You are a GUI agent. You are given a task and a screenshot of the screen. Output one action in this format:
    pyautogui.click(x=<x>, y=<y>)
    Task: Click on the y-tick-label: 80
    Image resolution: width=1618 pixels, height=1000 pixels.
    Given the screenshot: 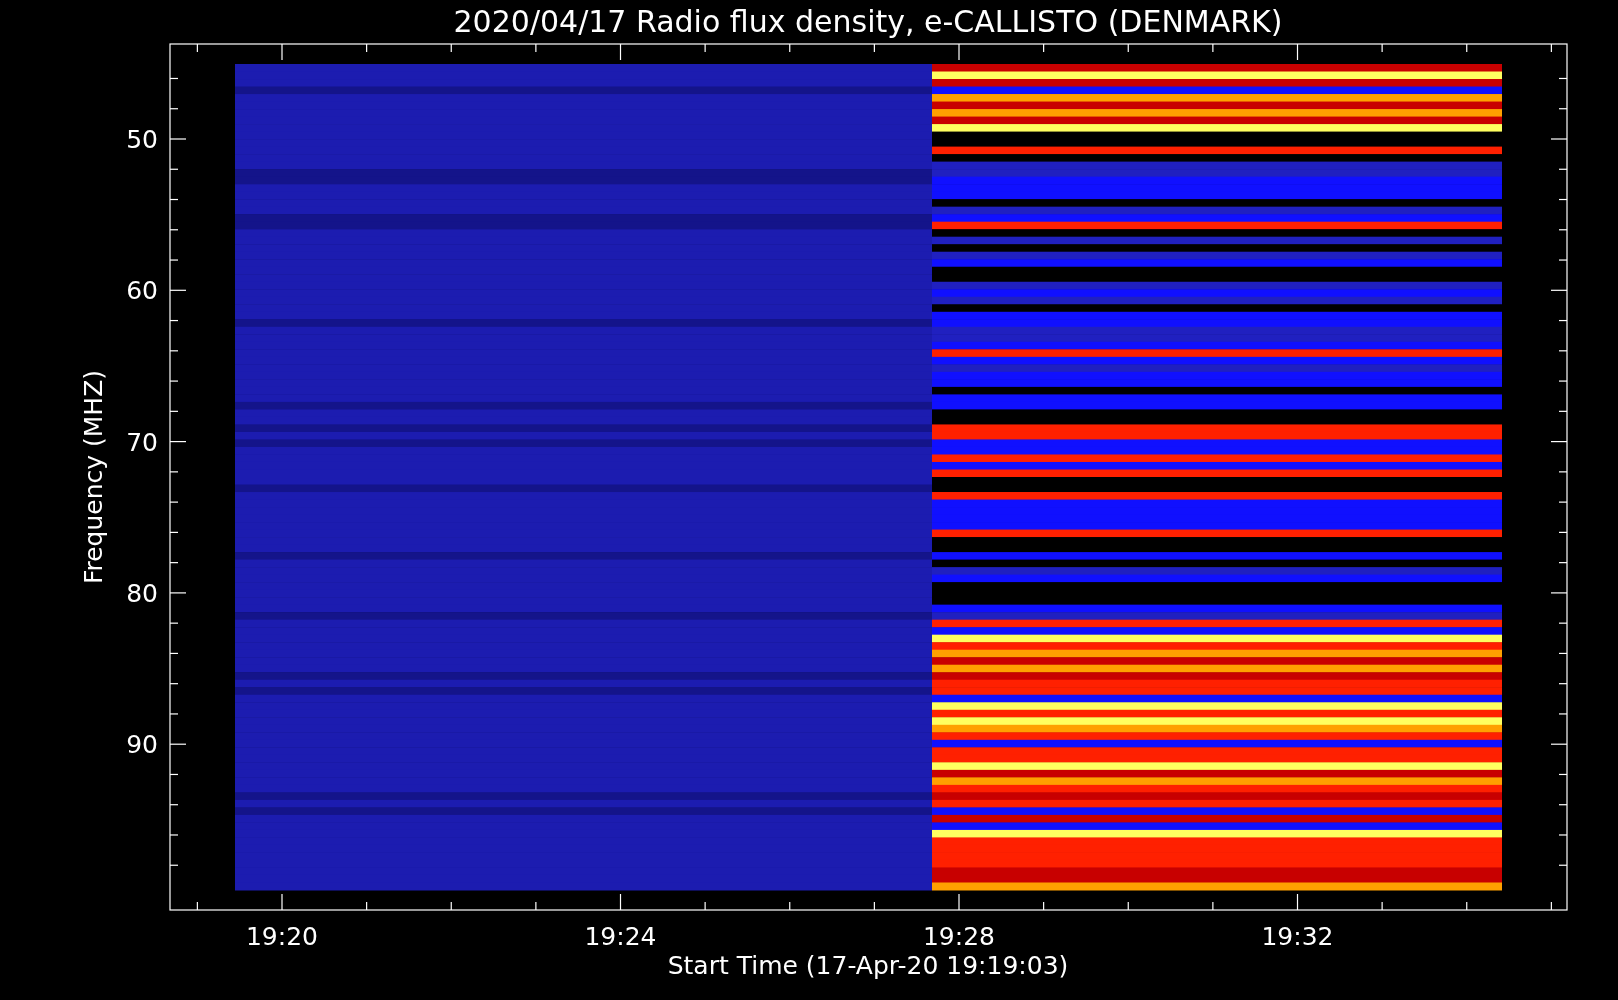 What is the action you would take?
    pyautogui.click(x=142, y=593)
    